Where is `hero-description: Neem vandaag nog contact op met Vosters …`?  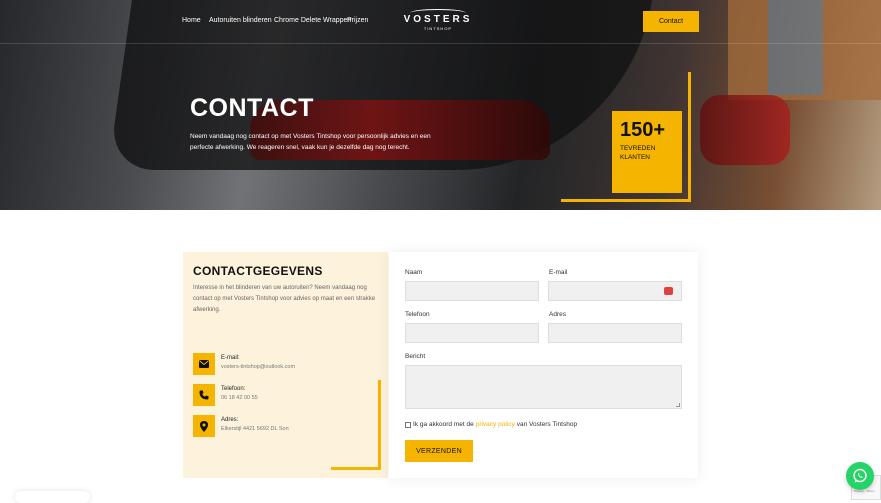 hero-description: Neem vandaag nog contact op met Vosters … is located at coordinates (310, 142).